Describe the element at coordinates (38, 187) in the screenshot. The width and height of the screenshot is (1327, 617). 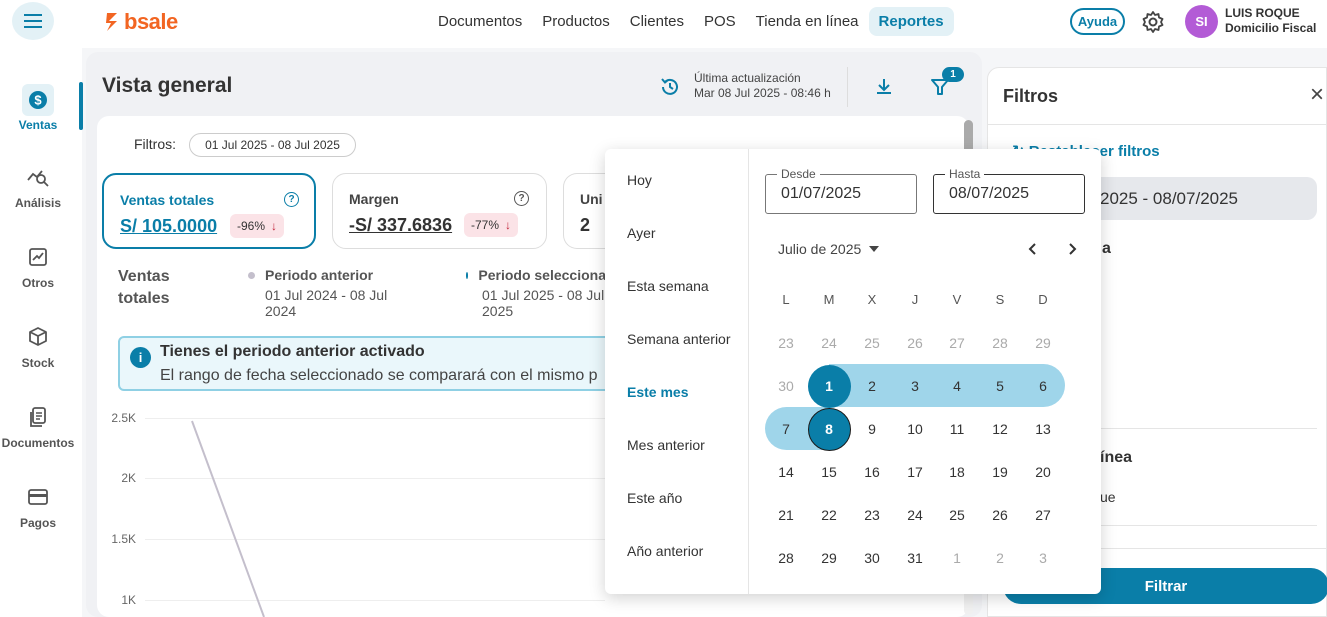
I see `sidebar-item-analisis: Análisis` at that location.